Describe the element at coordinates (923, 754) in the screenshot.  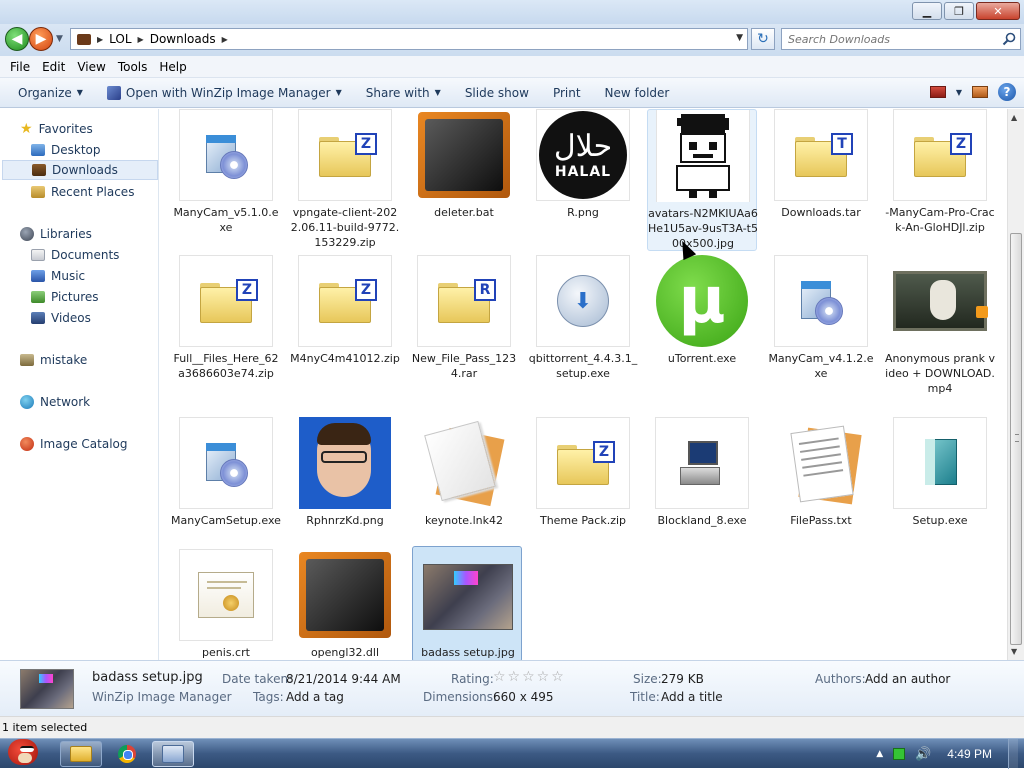
I see `speaker-icon: 🔊` at that location.